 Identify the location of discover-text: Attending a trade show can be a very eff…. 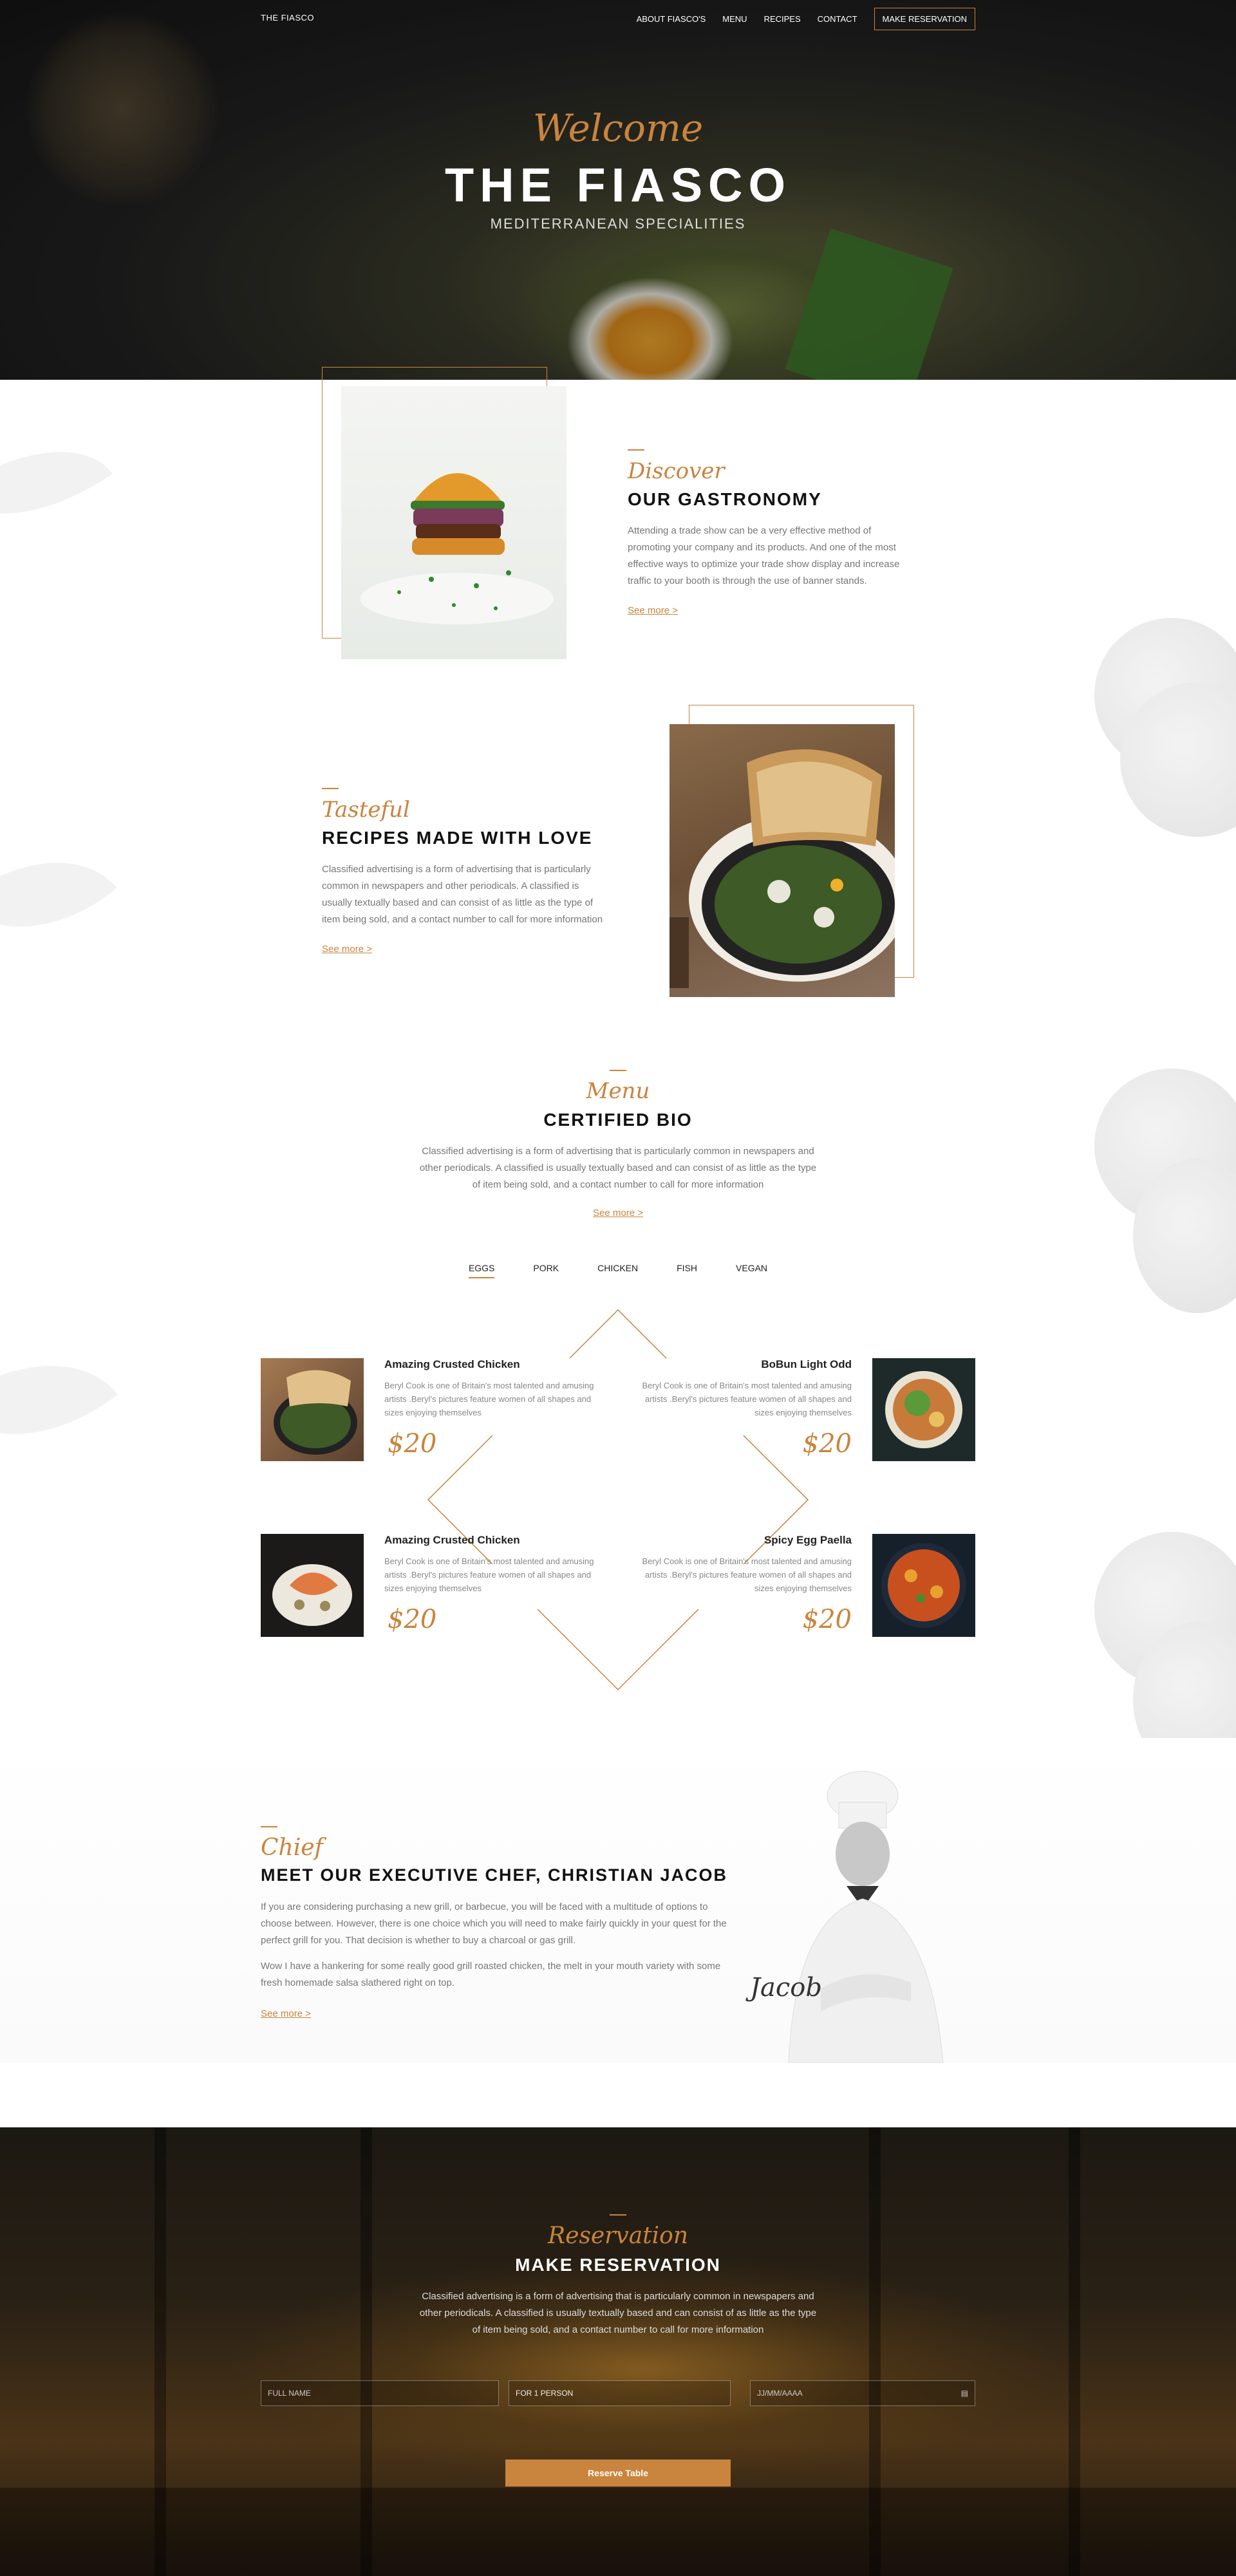
(764, 555).